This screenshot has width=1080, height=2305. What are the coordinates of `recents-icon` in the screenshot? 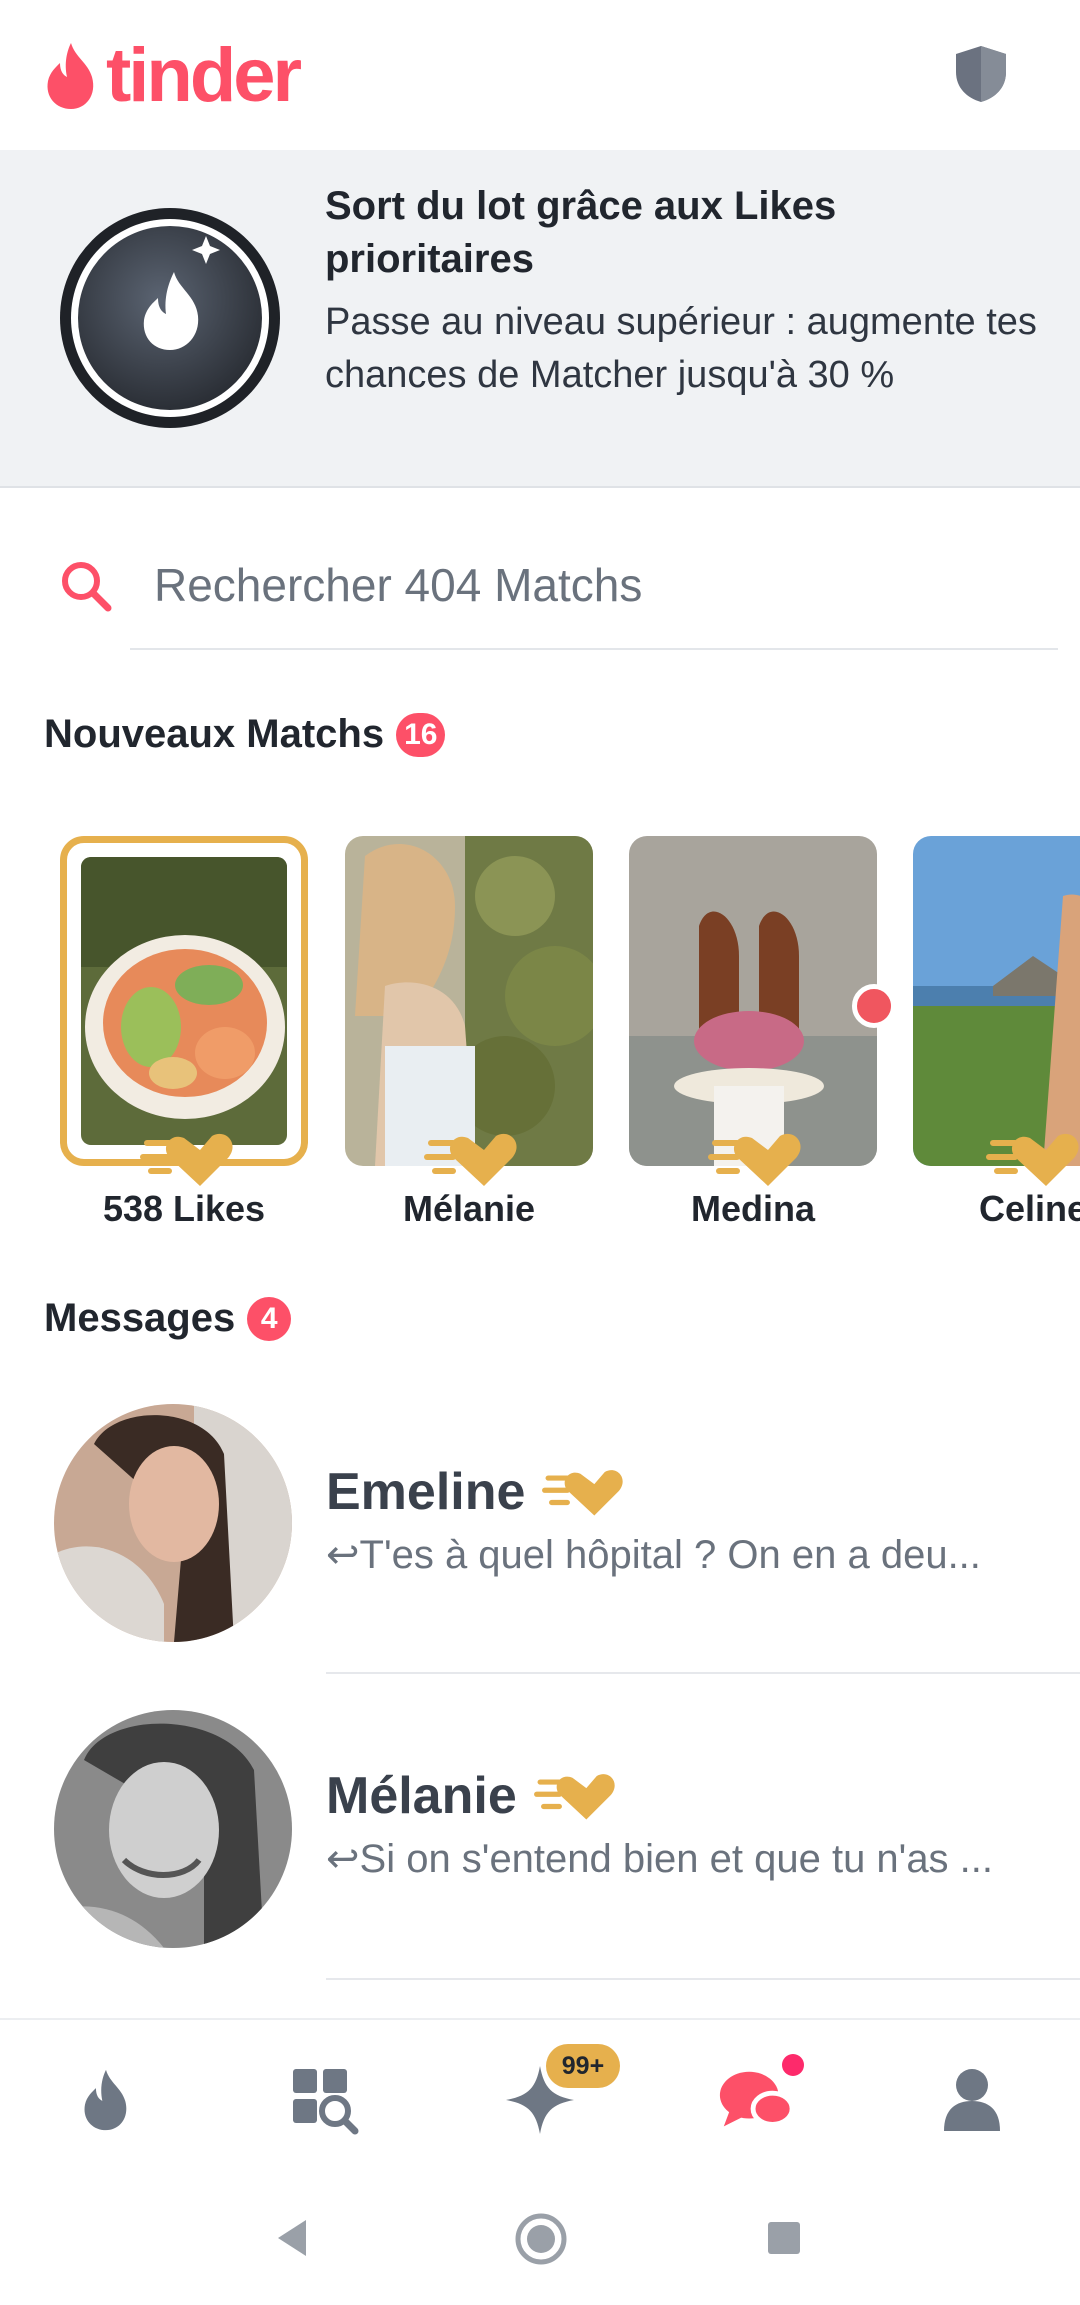 It's located at (784, 2238).